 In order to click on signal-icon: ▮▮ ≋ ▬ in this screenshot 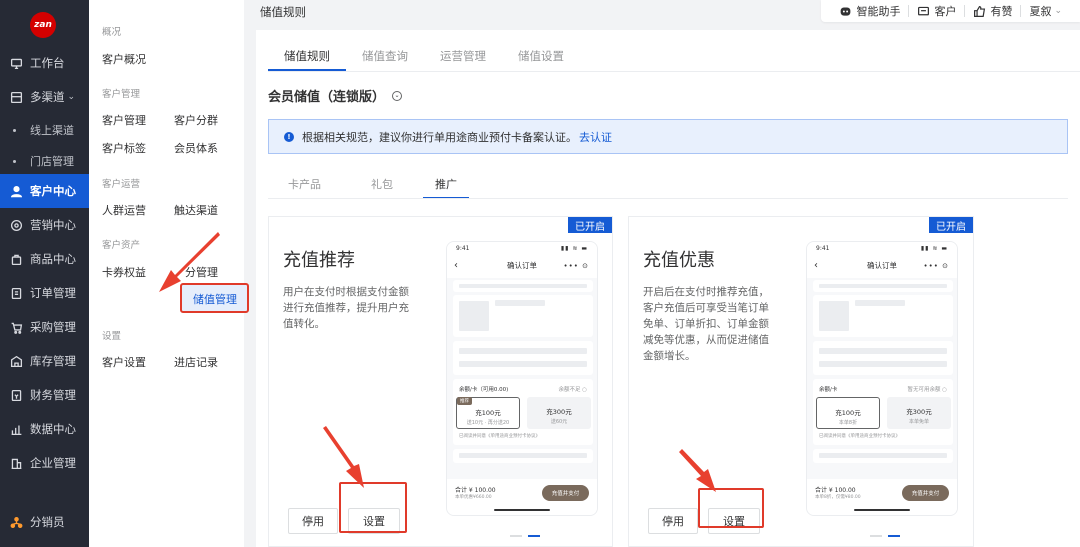, I will do `click(574, 248)`.